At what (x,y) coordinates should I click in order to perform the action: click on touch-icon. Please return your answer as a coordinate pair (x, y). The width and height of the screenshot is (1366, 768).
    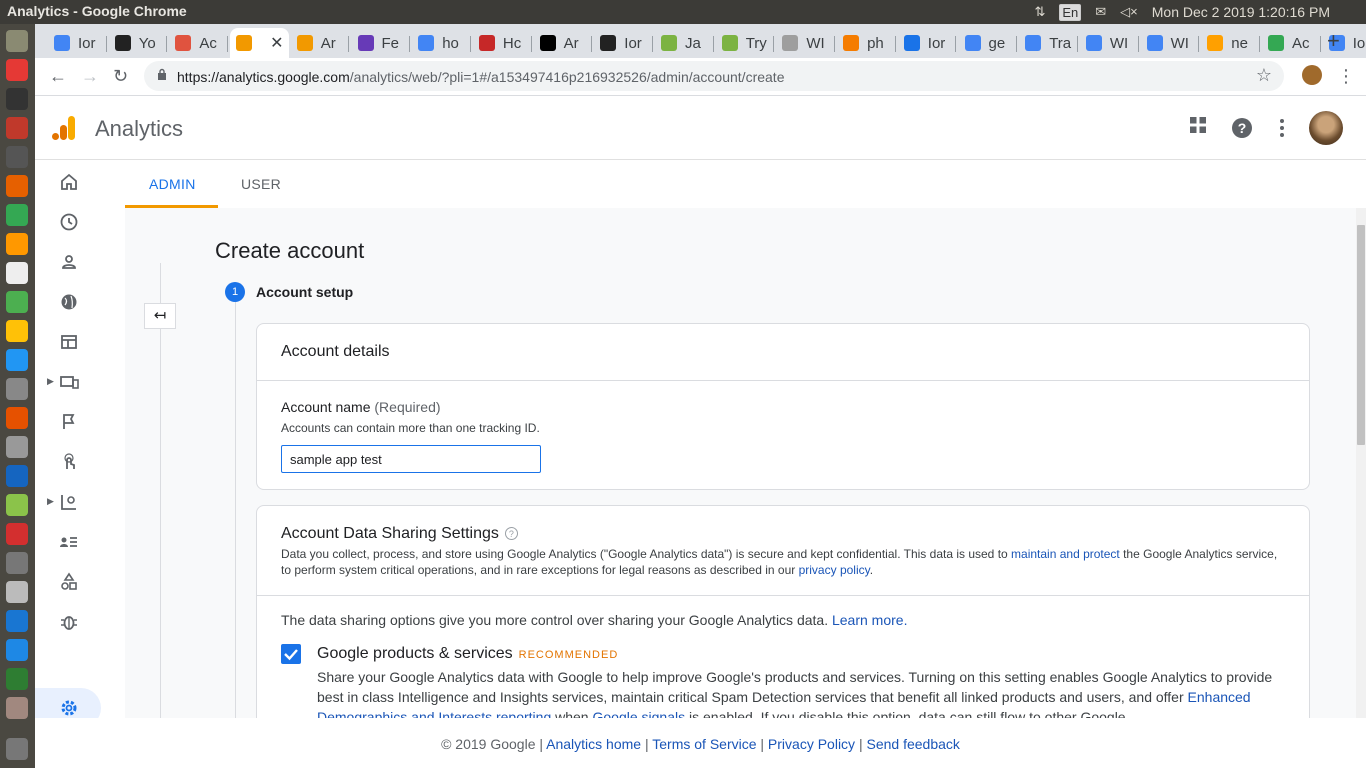
    Looking at the image, I should click on (69, 462).